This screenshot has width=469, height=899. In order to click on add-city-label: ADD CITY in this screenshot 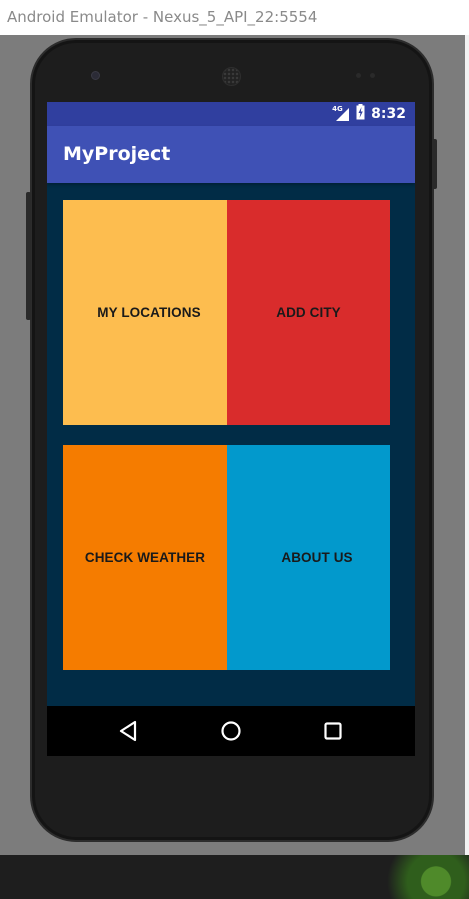, I will do `click(308, 312)`.